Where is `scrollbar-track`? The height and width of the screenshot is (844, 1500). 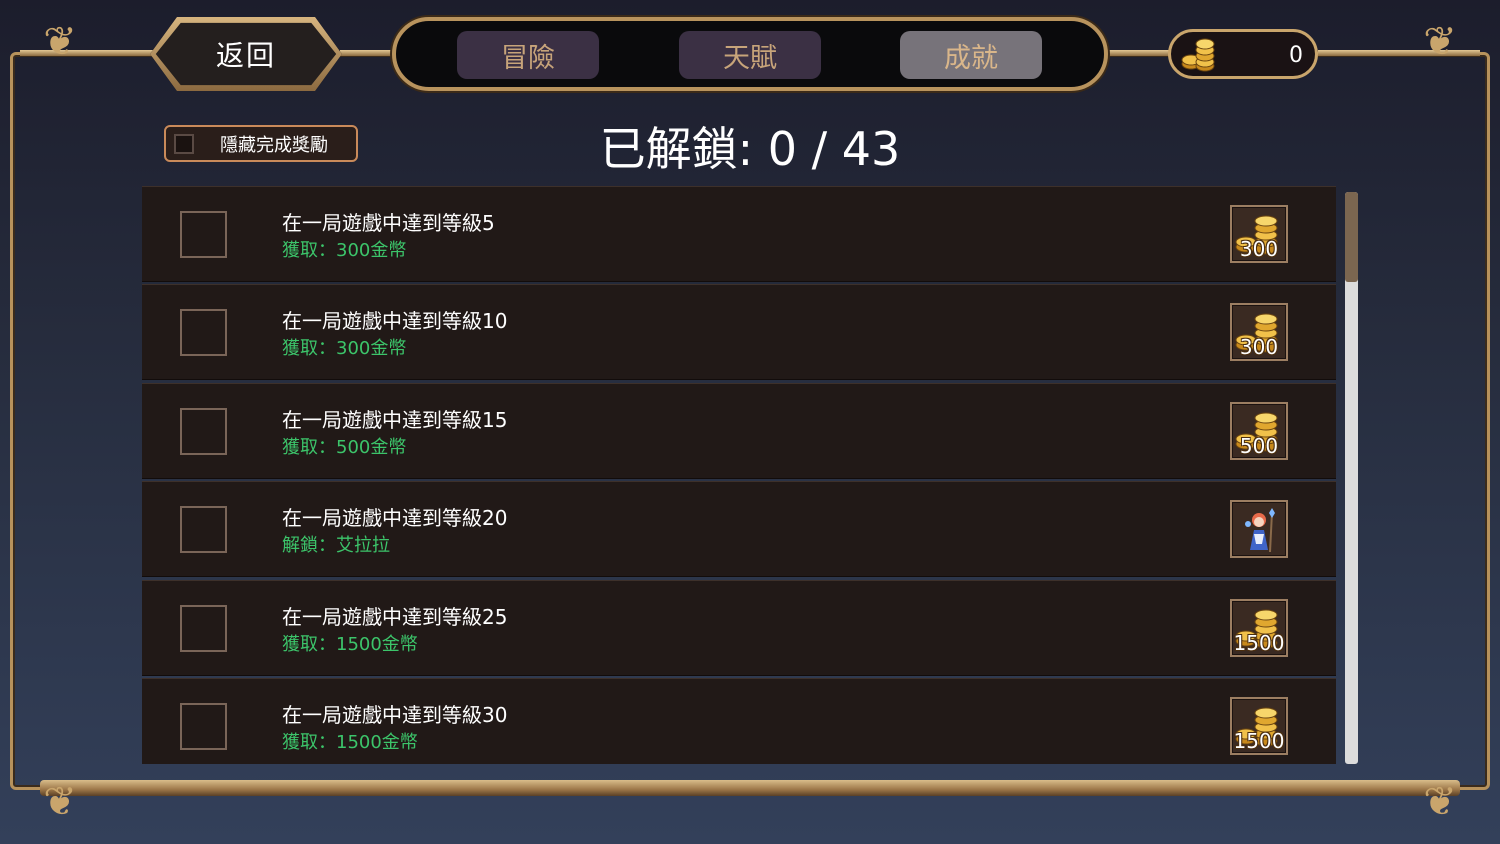
scrollbar-track is located at coordinates (1351, 478).